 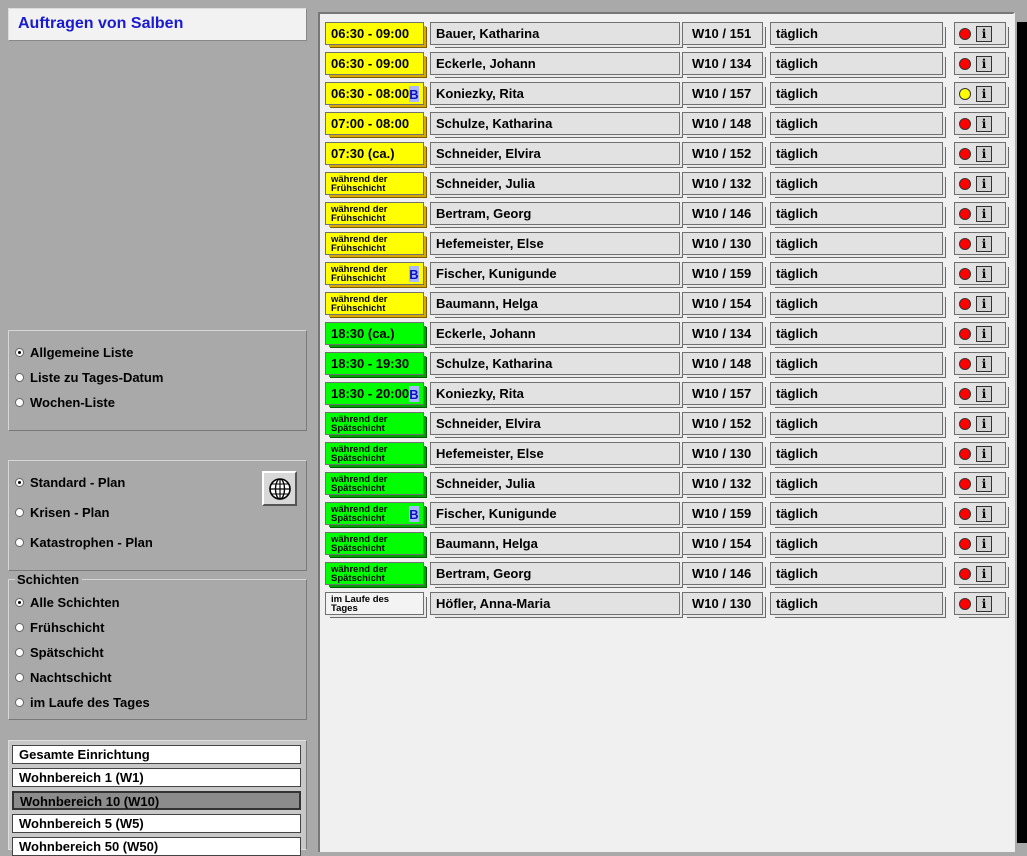 I want to click on radio-nachtschicht: Nachtschicht, so click(x=63, y=677).